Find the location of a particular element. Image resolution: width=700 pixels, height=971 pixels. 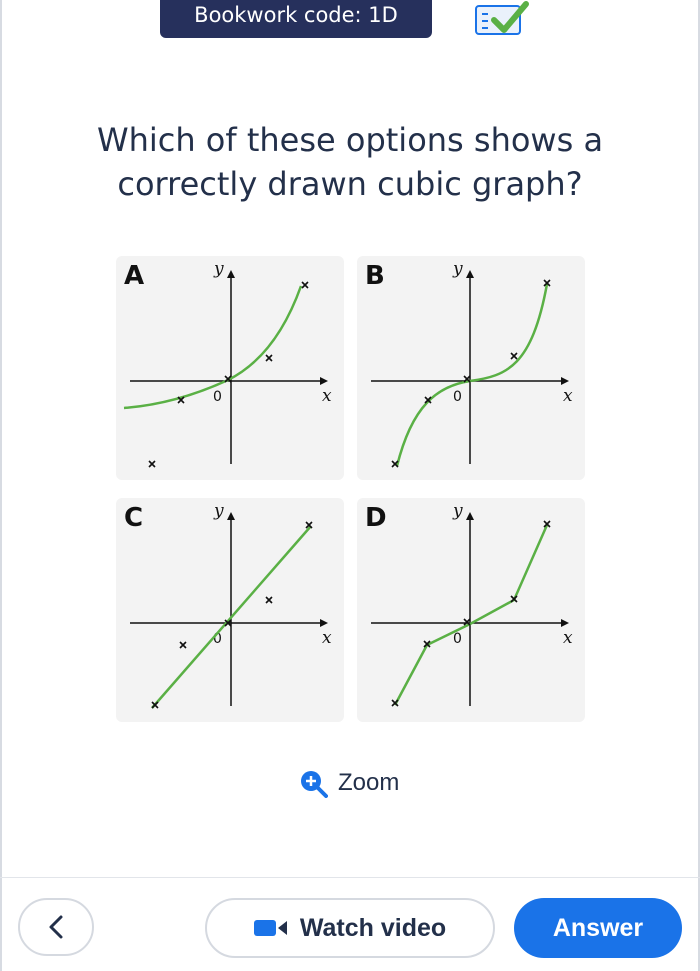

option-b-letter: B is located at coordinates (375, 276).